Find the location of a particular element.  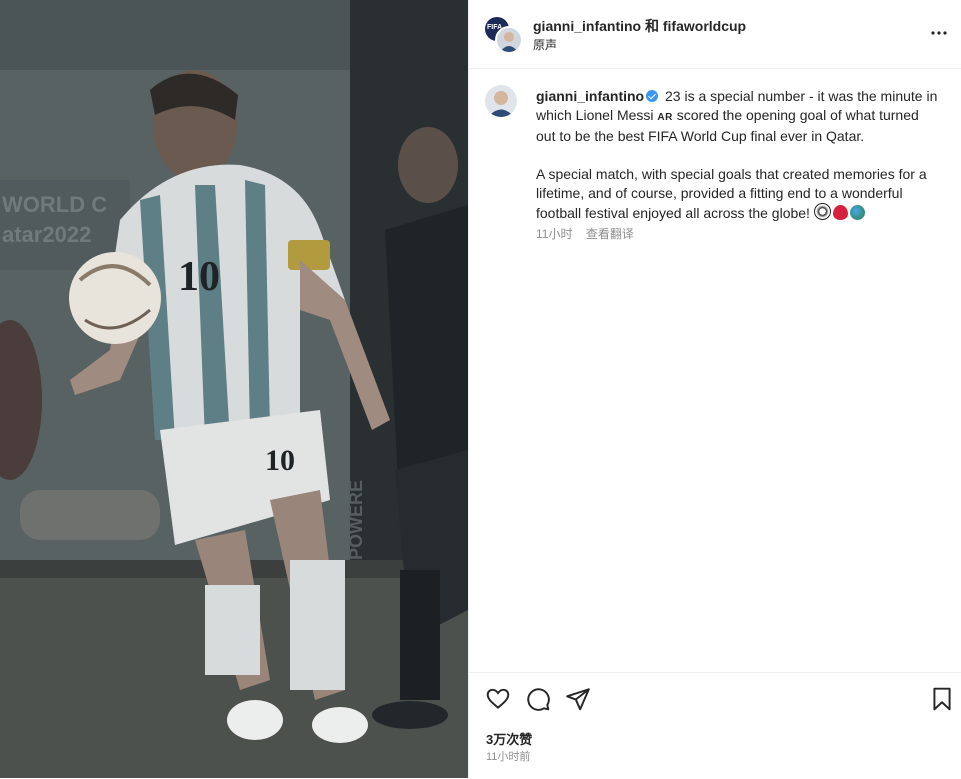

bookmark-icon is located at coordinates (942, 699).